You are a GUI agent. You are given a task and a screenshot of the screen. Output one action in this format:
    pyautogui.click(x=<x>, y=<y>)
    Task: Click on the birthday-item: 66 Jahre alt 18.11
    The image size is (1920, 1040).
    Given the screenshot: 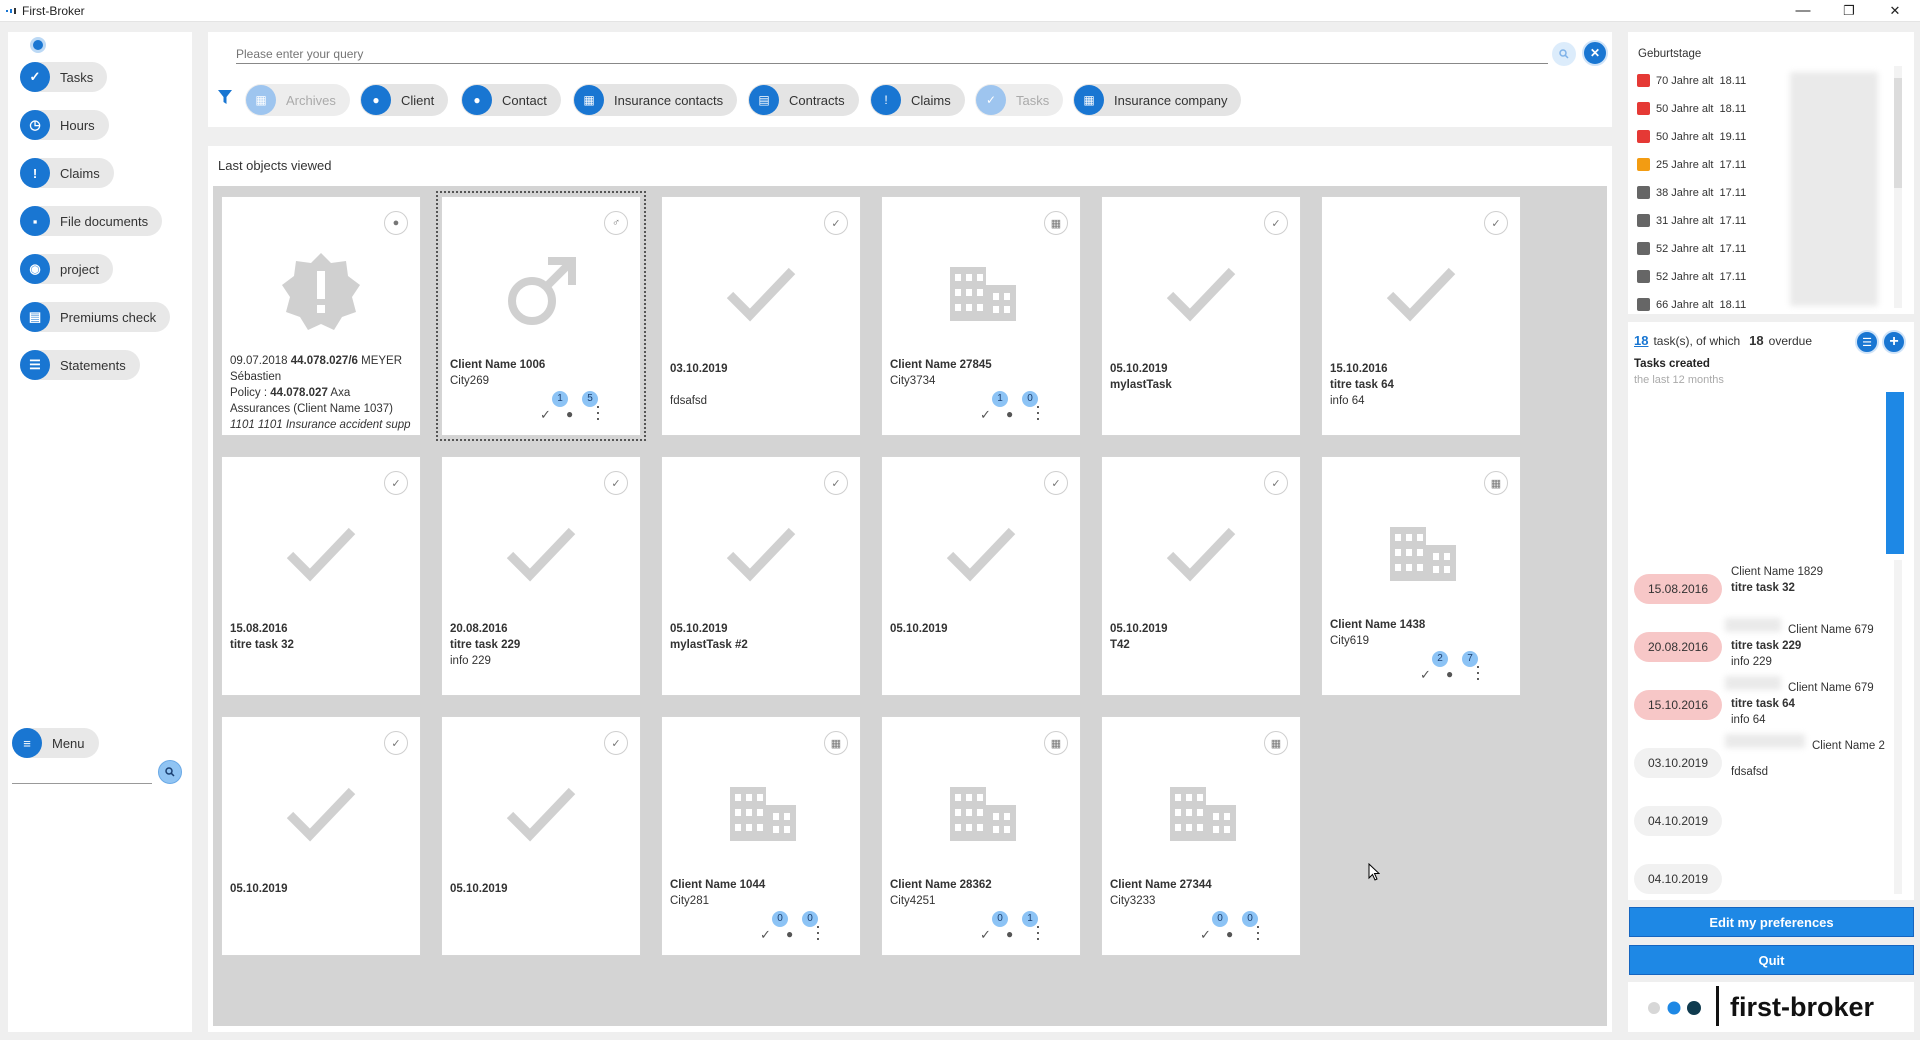 What is the action you would take?
    pyautogui.click(x=1691, y=304)
    